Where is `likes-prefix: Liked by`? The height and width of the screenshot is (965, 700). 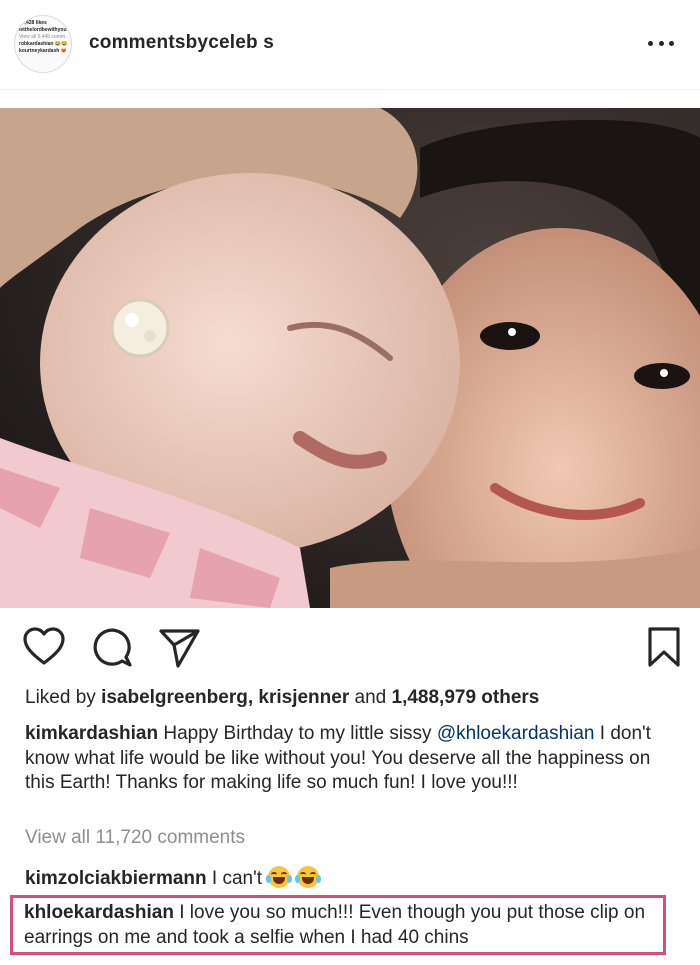 likes-prefix: Liked by is located at coordinates (60, 697).